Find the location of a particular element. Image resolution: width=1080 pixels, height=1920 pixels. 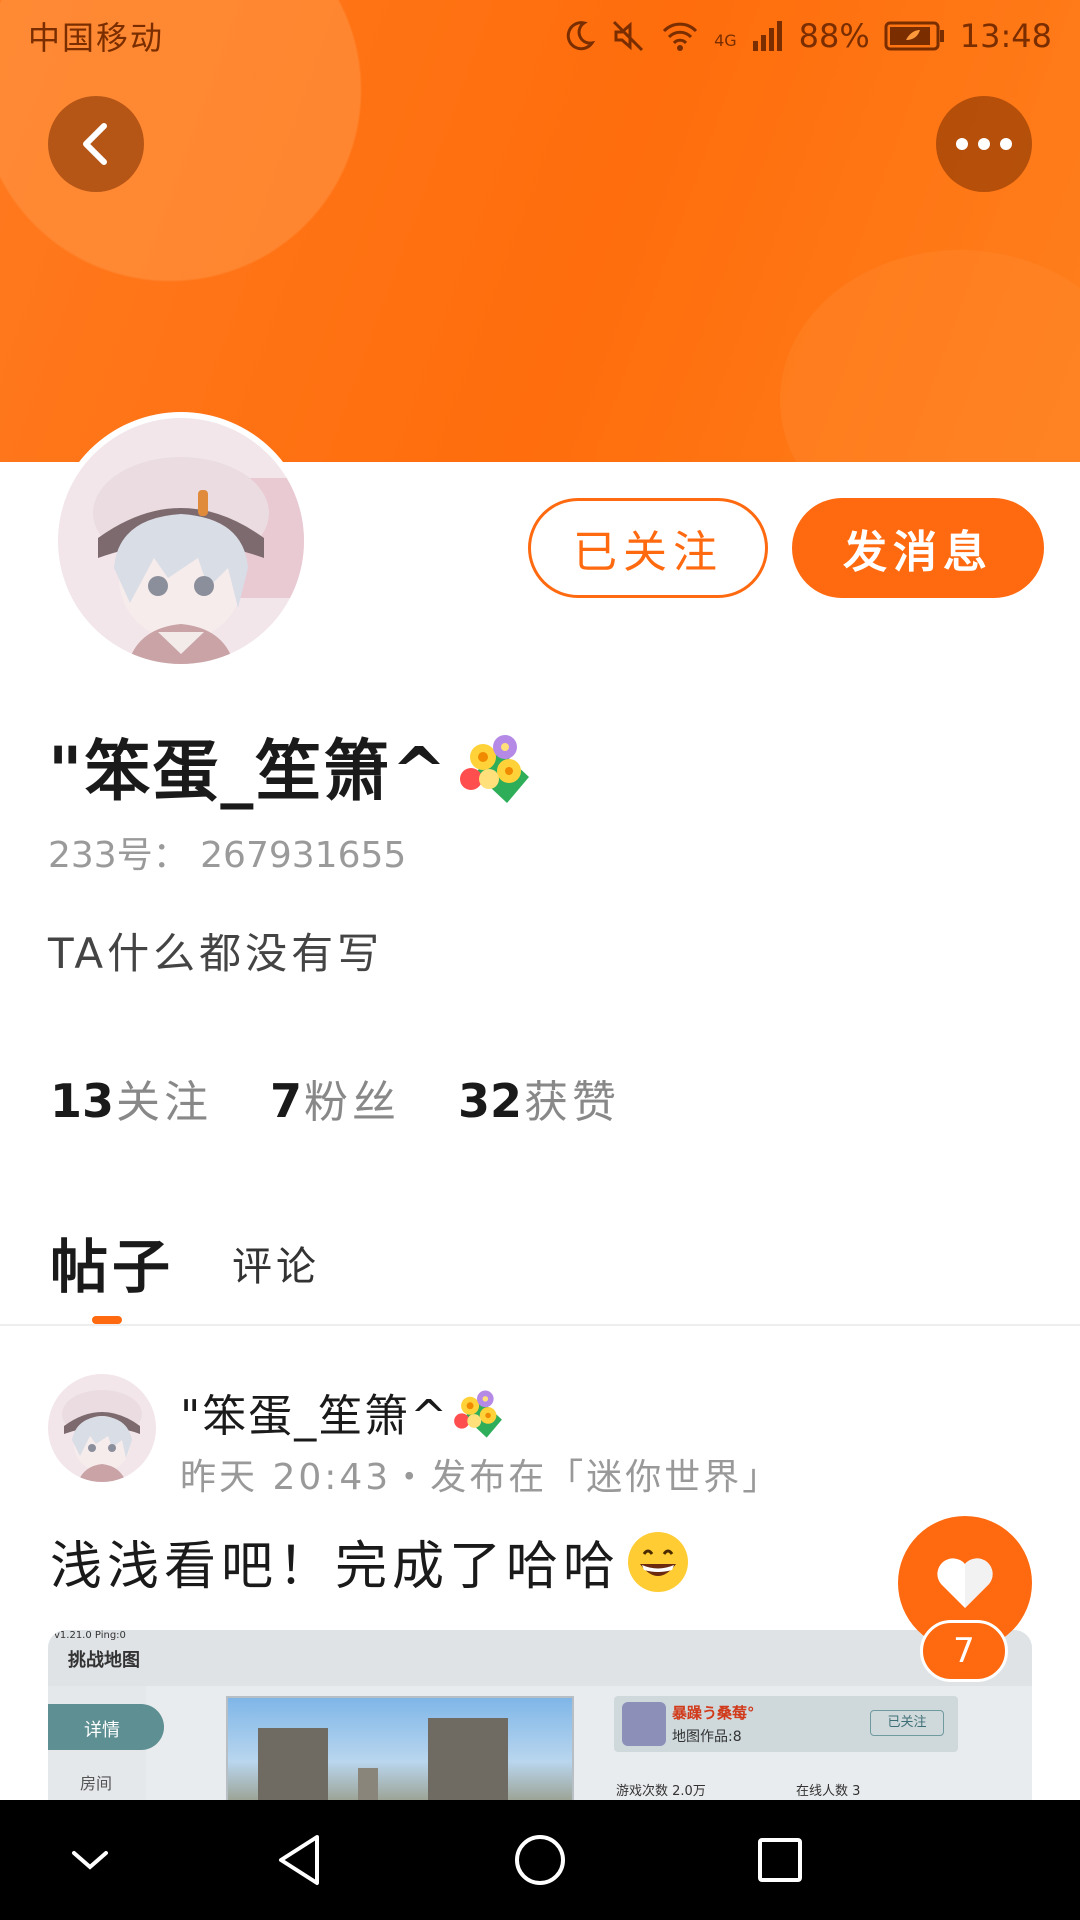

profile-avatar is located at coordinates (181, 541).